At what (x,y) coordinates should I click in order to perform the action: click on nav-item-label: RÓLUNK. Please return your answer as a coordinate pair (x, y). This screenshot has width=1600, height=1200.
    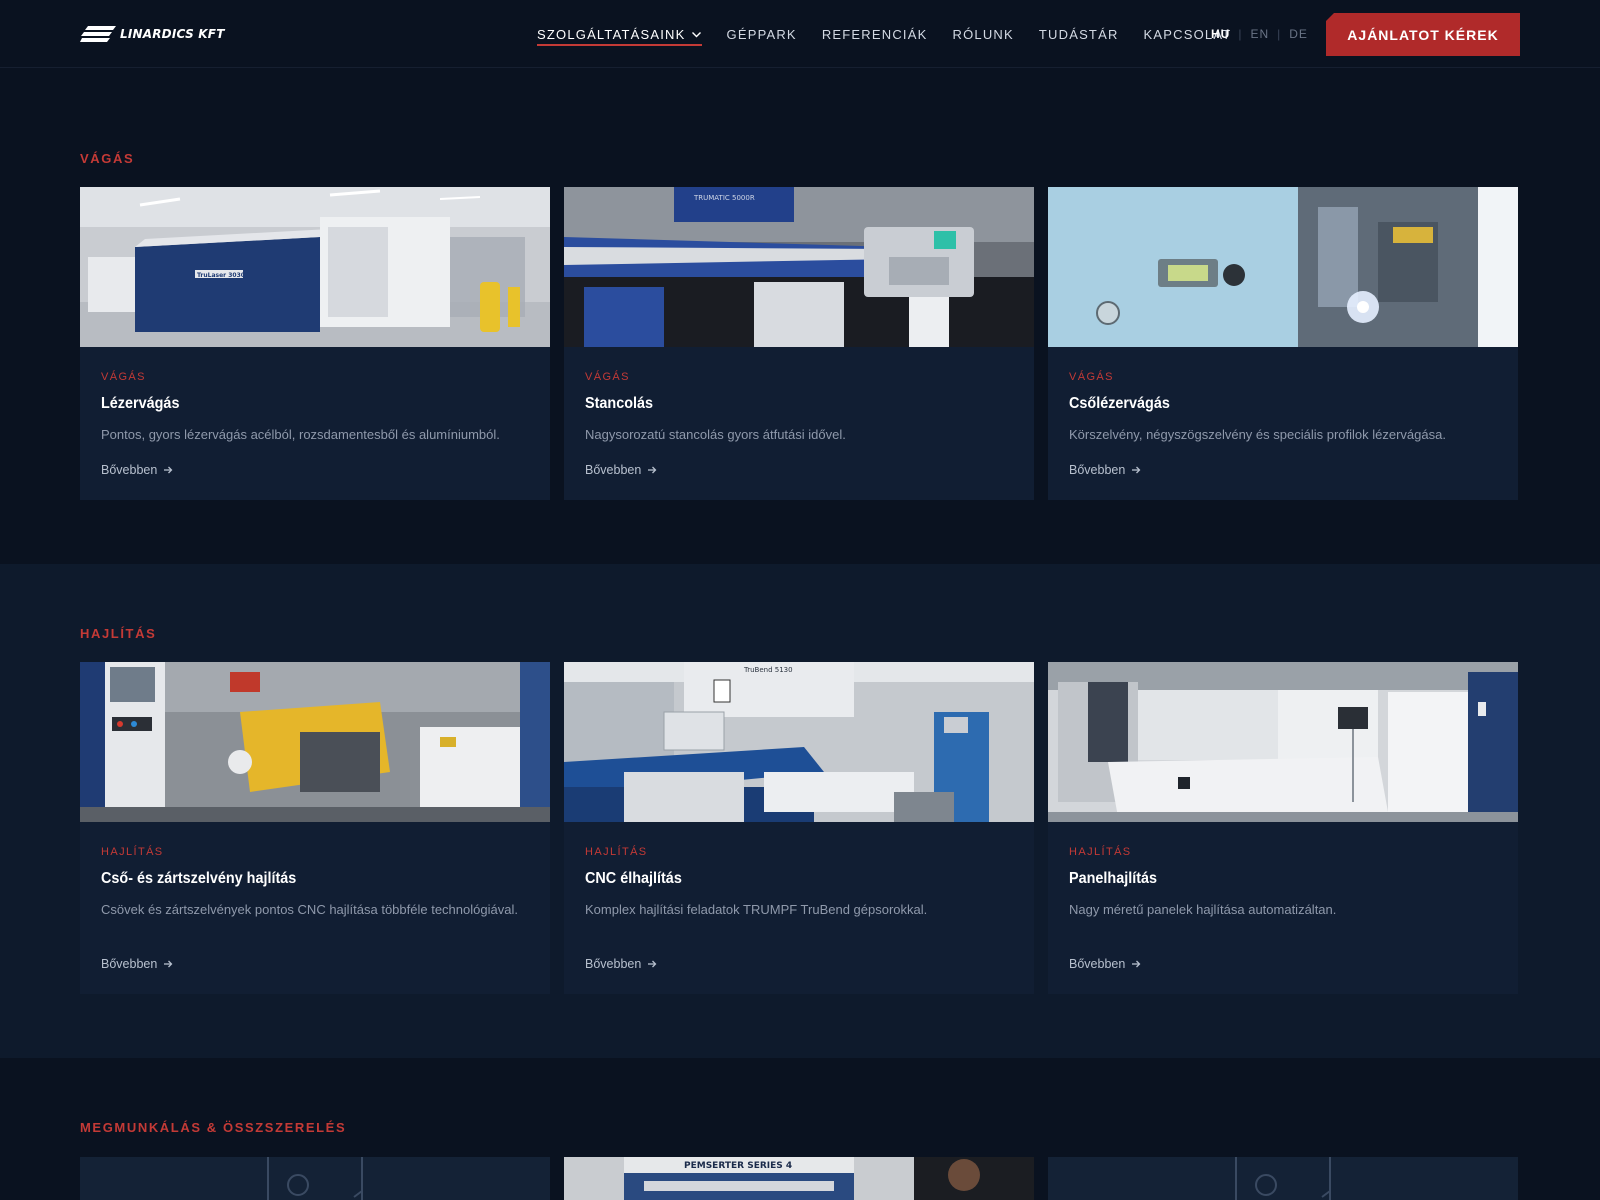
    Looking at the image, I should click on (983, 34).